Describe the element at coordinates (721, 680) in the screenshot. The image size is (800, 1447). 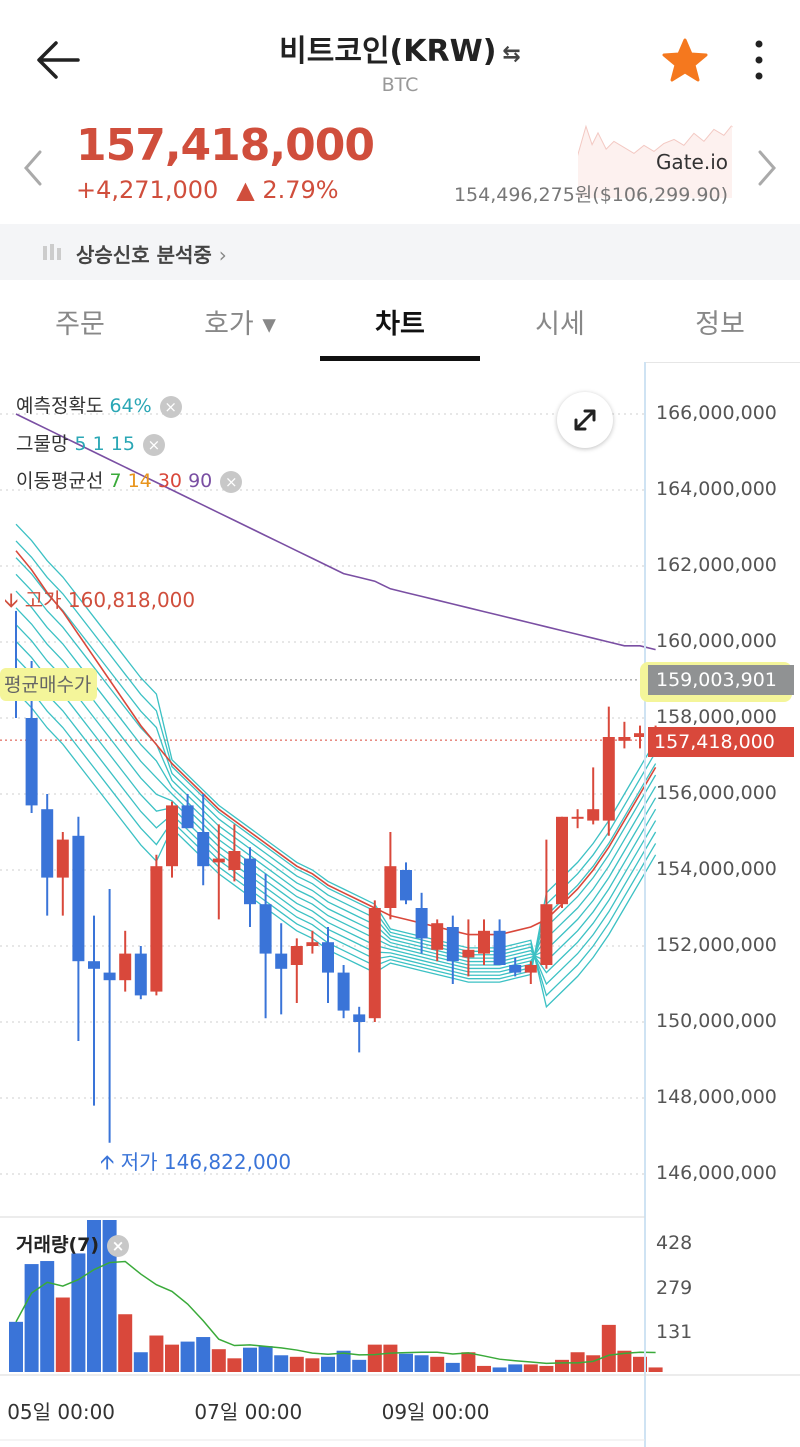
I see `avg-buy-price-tag: 159,003,901` at that location.